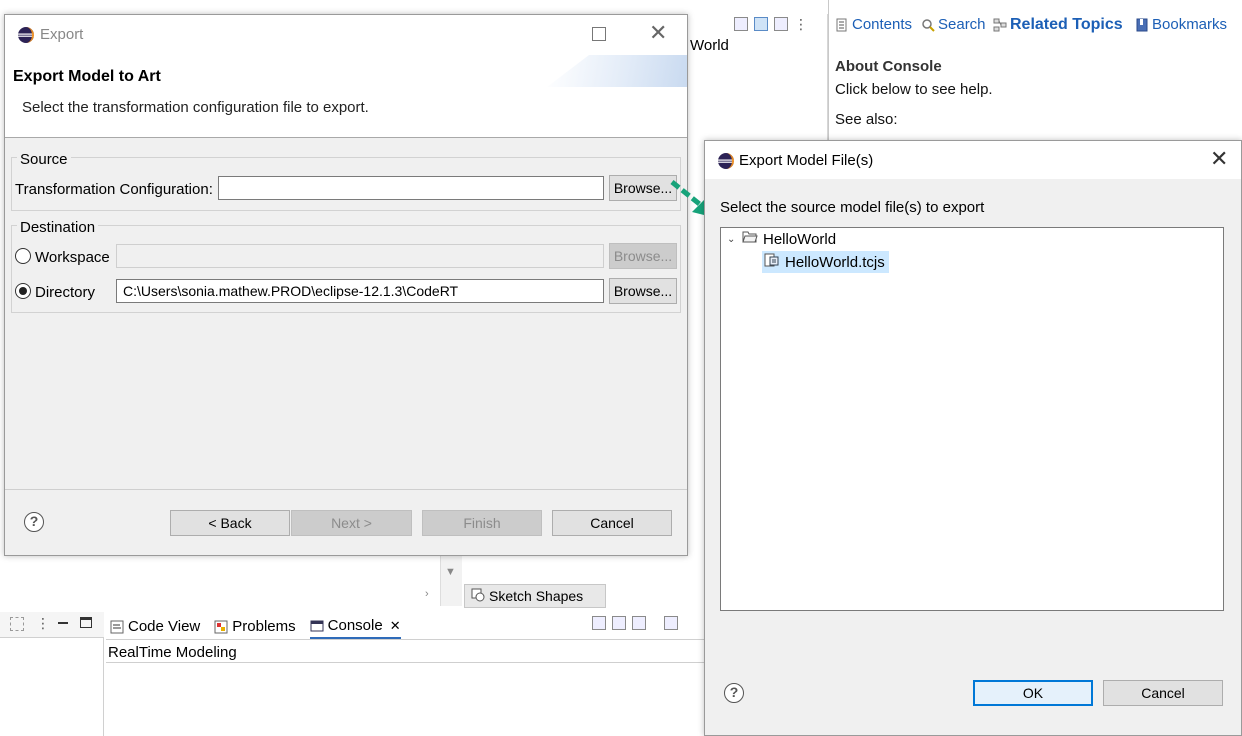 The height and width of the screenshot is (736, 1242). Describe the element at coordinates (973, 160) in the screenshot. I see `files-titlebar: Export Model File(s) ✕` at that location.